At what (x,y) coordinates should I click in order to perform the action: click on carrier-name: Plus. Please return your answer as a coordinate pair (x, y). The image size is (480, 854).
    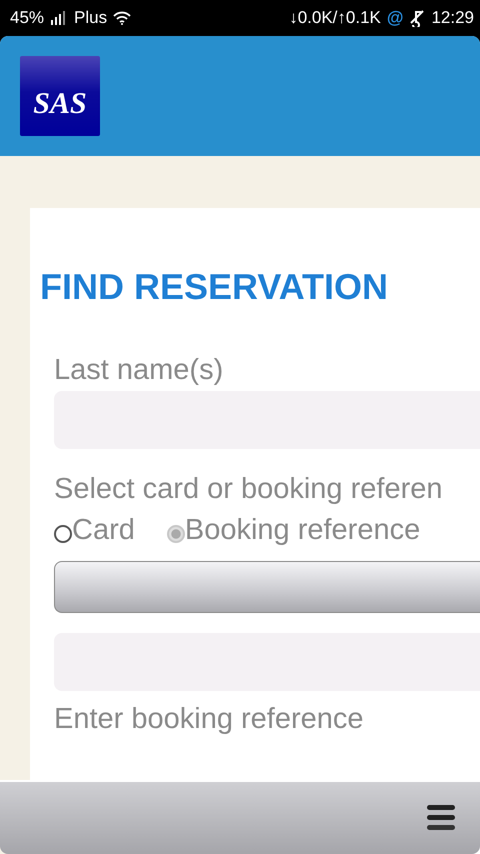
    Looking at the image, I should click on (91, 18).